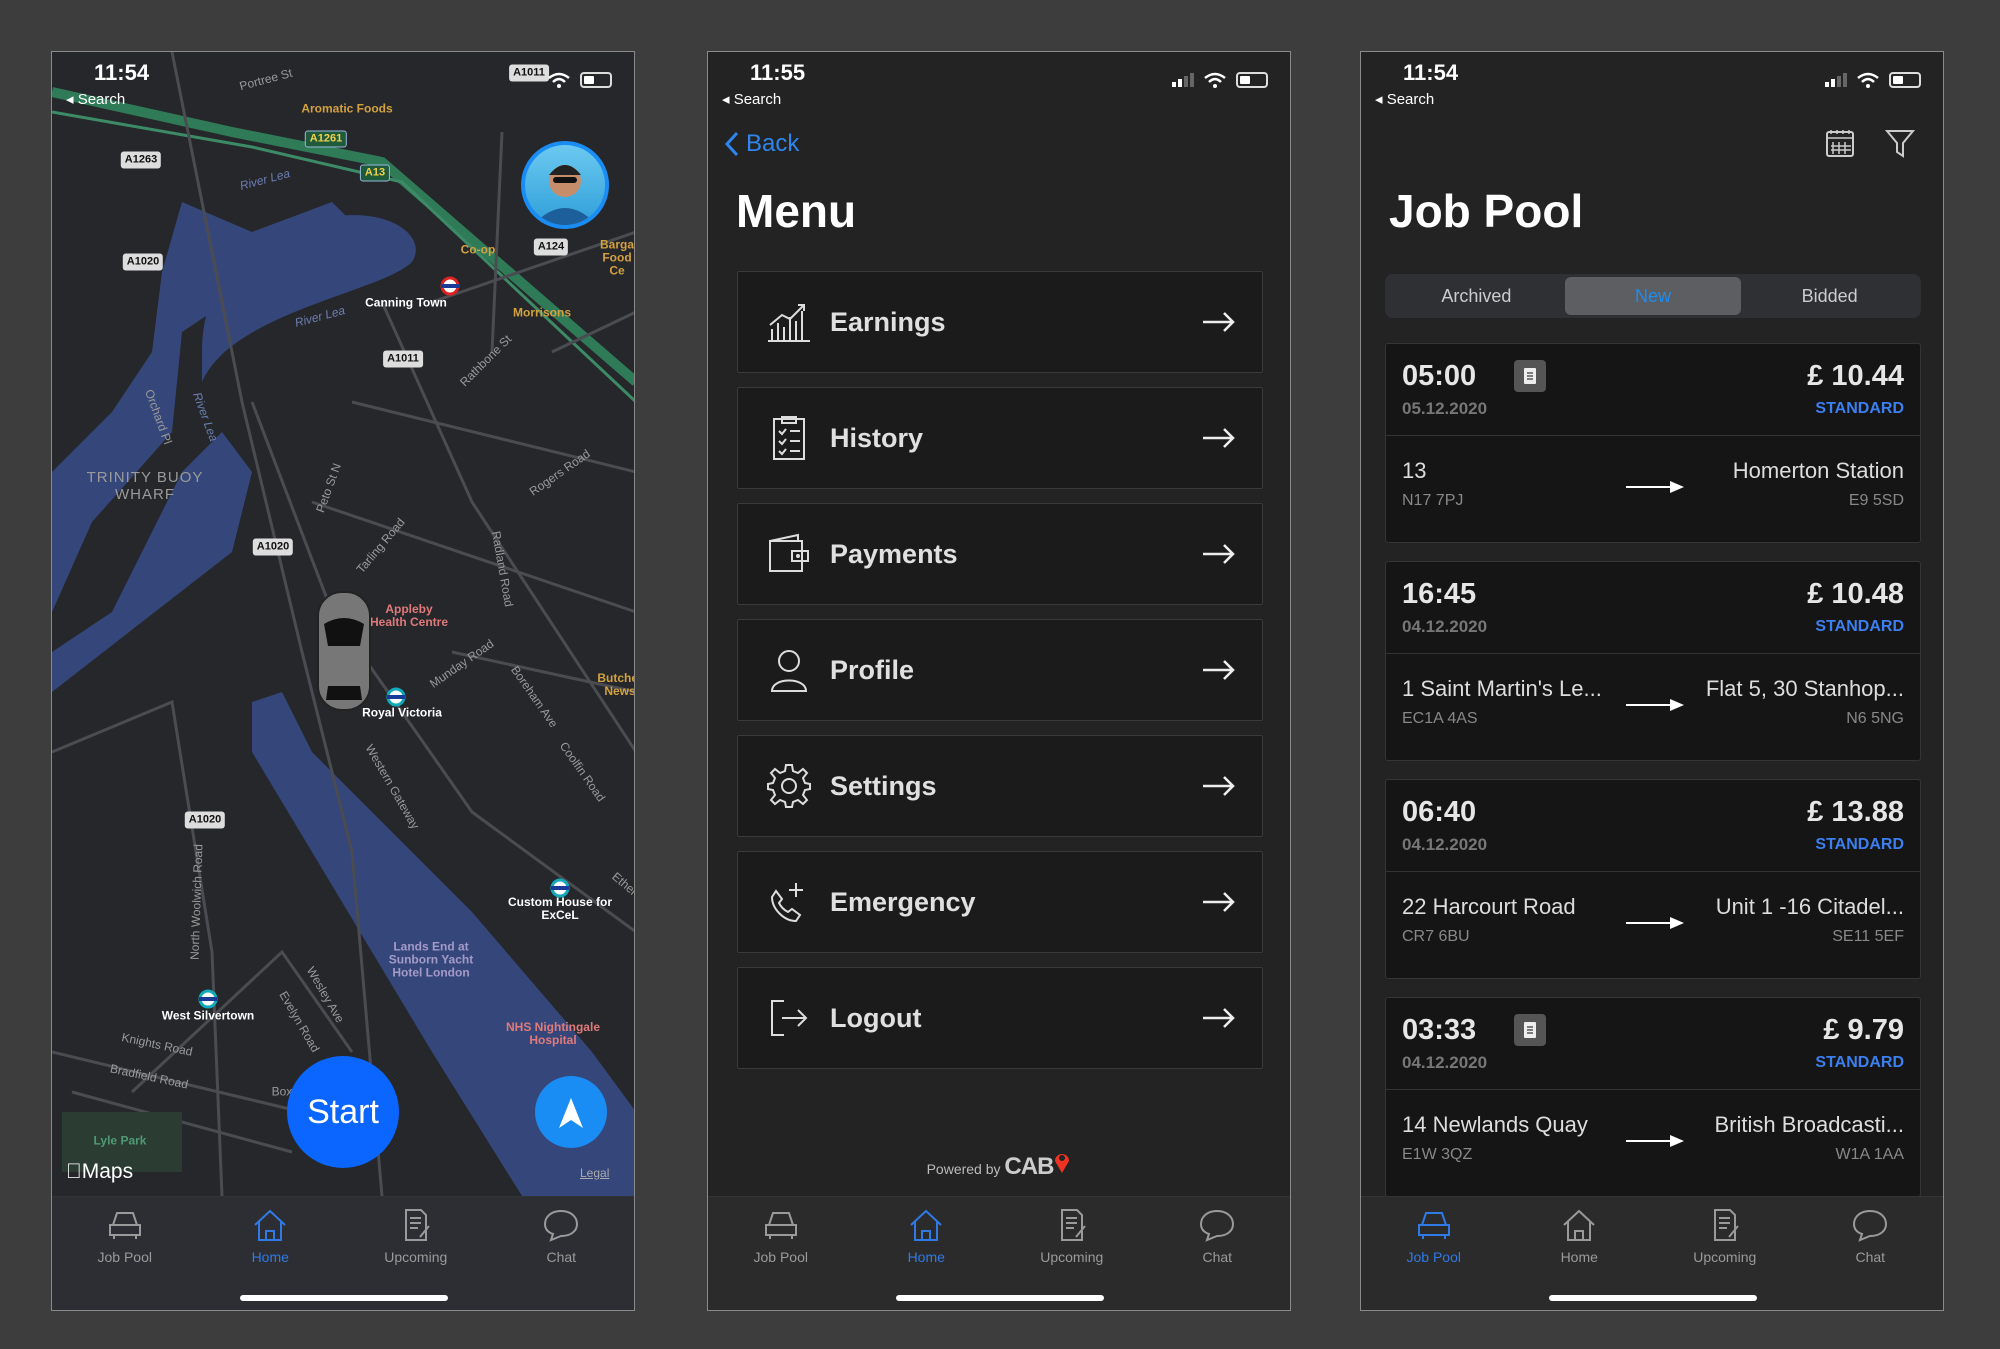 This screenshot has height=1349, width=2000. I want to click on job-card-header: 16:45 04.12.2020 £ 10.48 STANDARD, so click(1653, 608).